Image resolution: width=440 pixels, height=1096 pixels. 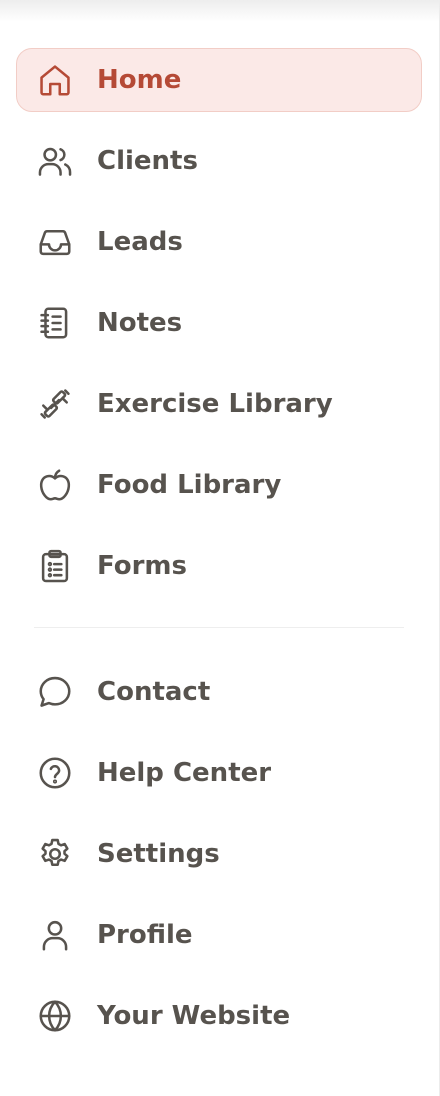 What do you see at coordinates (55, 161) in the screenshot?
I see `users-icon` at bounding box center [55, 161].